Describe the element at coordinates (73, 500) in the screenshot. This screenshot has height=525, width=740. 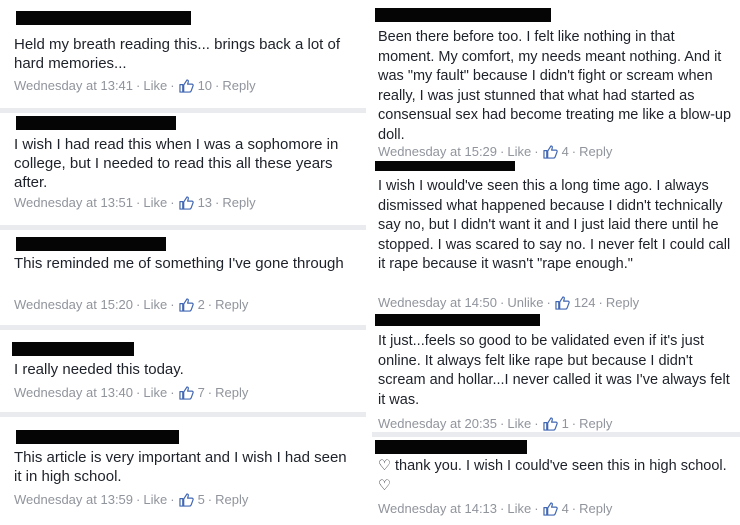
I see `comment-timestamp: Wednesday at 13:59` at that location.